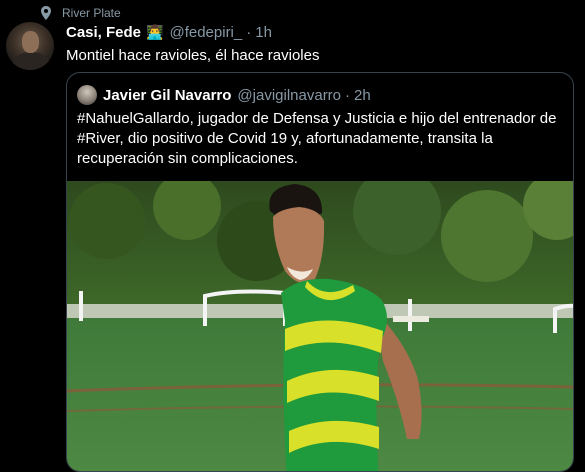 This screenshot has height=472, width=585. I want to click on tweet-timestamp: 1h, so click(263, 32).